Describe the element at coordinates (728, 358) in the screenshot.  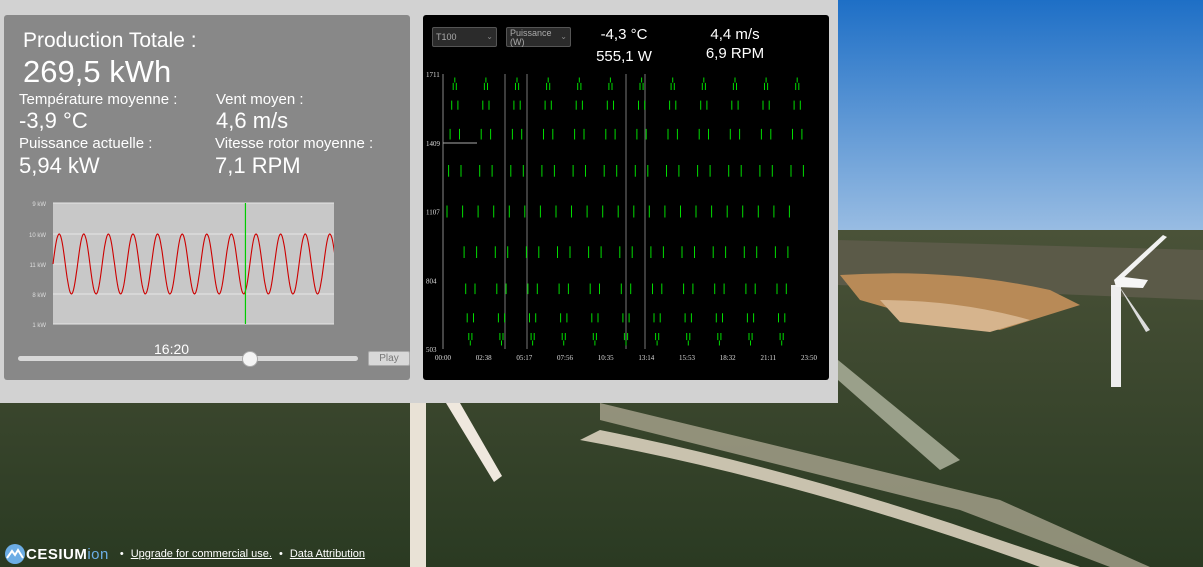
I see `x-tick-label: 18:32` at that location.